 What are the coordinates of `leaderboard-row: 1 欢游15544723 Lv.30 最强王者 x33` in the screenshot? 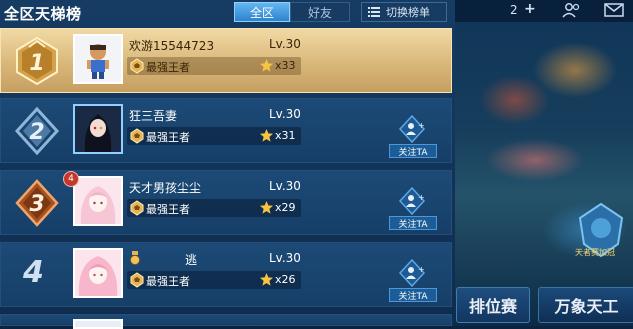 It's located at (226, 60).